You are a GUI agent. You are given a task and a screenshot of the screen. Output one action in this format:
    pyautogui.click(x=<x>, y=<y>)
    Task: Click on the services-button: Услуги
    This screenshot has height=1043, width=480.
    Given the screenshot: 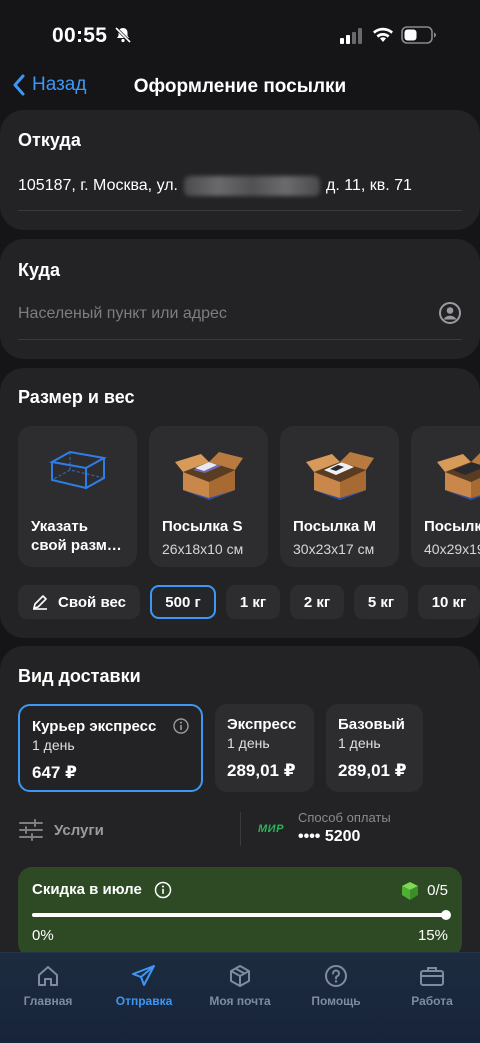 What is the action you would take?
    pyautogui.click(x=61, y=830)
    